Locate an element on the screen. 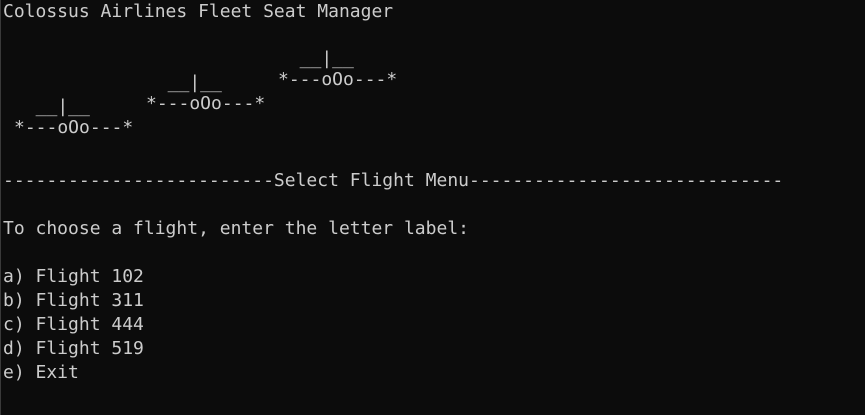 The image size is (865, 415). menu-option-a: a) Flight 102 is located at coordinates (73, 276).